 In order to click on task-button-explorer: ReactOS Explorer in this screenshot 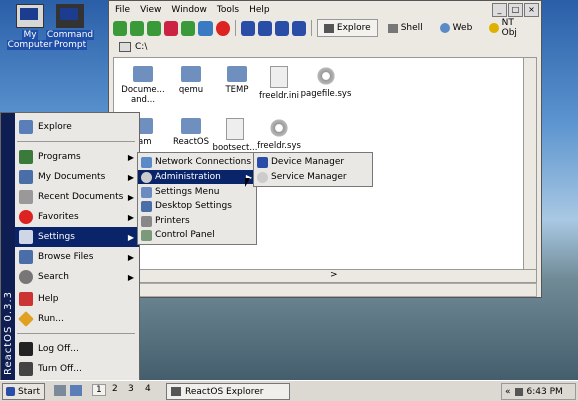, I will do `click(228, 391)`.